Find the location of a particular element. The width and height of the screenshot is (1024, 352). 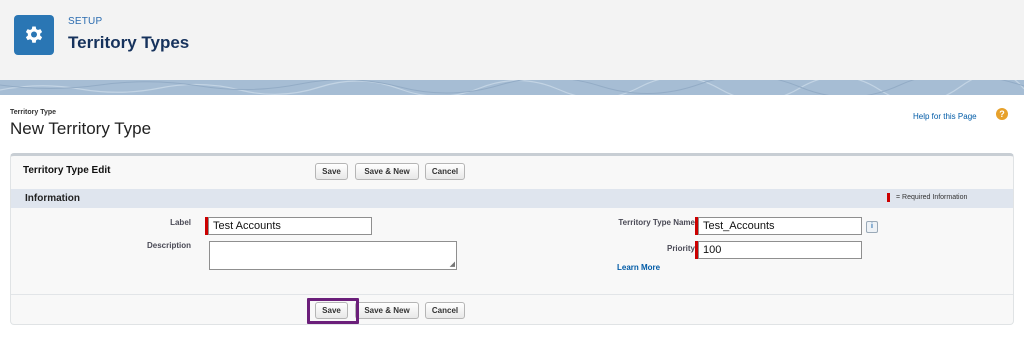

cancel-button: Cancel is located at coordinates (445, 310).